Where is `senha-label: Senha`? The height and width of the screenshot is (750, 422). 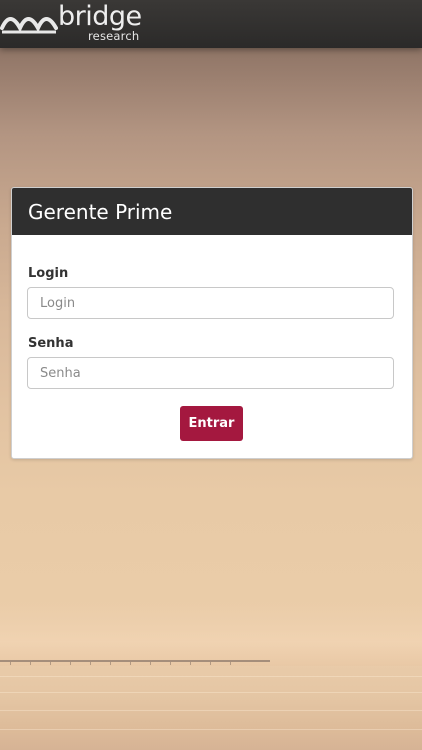
senha-label: Senha is located at coordinates (51, 343).